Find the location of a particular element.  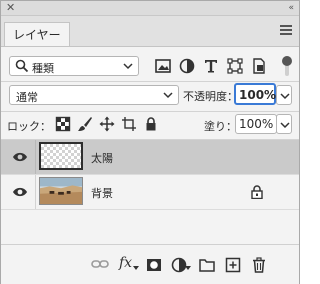

panel-menu-icon is located at coordinates (286, 30).